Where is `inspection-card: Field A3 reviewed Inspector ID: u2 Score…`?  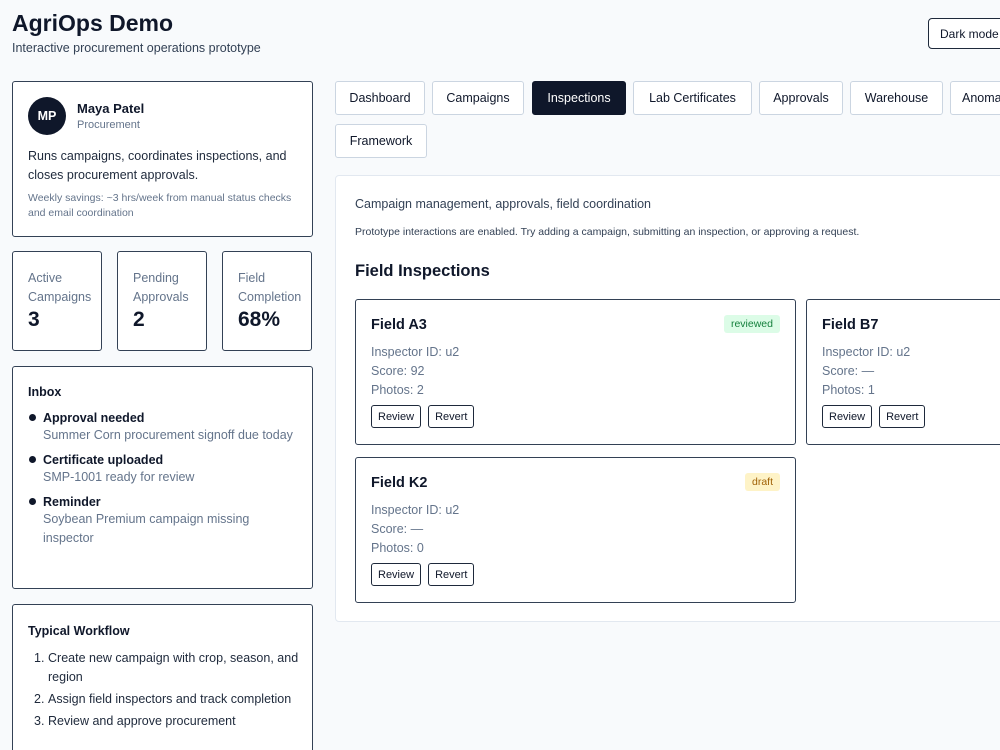
inspection-card: Field A3 reviewed Inspector ID: u2 Score… is located at coordinates (575, 372).